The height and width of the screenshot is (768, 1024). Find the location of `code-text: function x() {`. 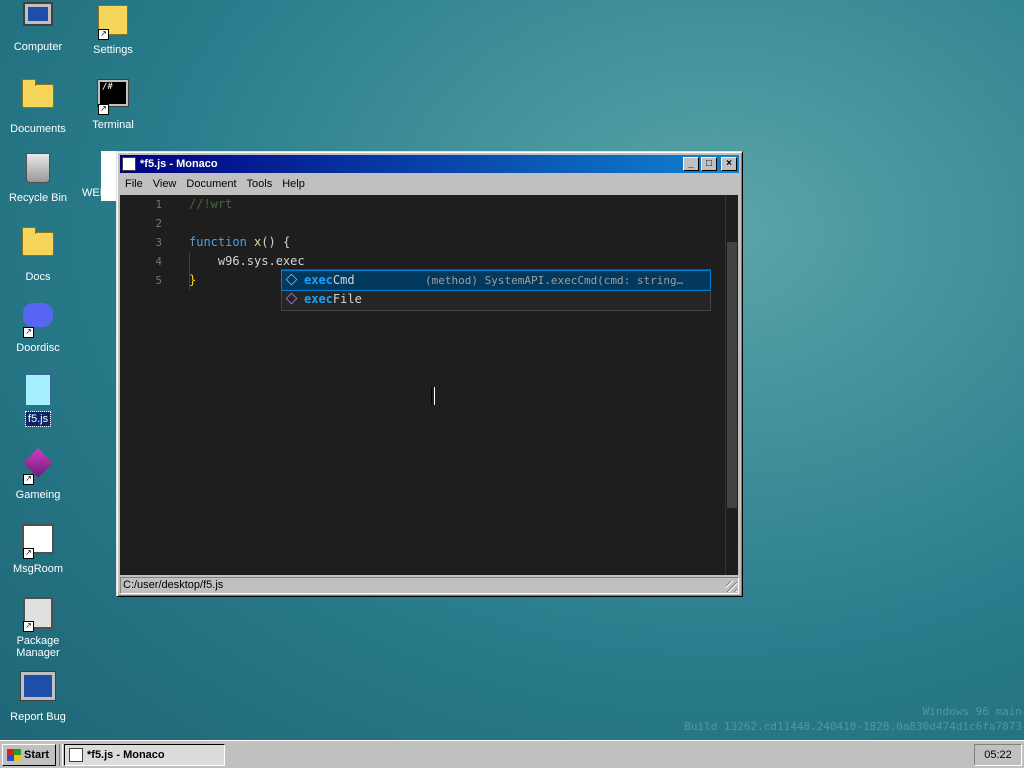

code-text: function x() { is located at coordinates (239, 242).